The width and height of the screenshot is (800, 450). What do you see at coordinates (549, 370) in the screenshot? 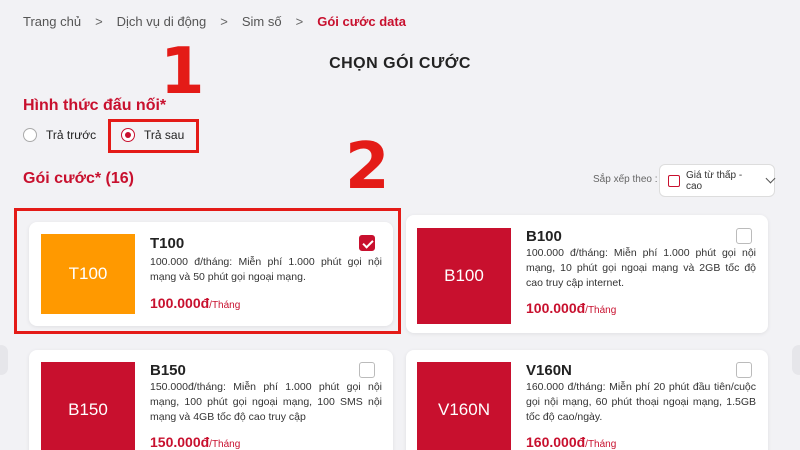
I see `package-name: V160N` at bounding box center [549, 370].